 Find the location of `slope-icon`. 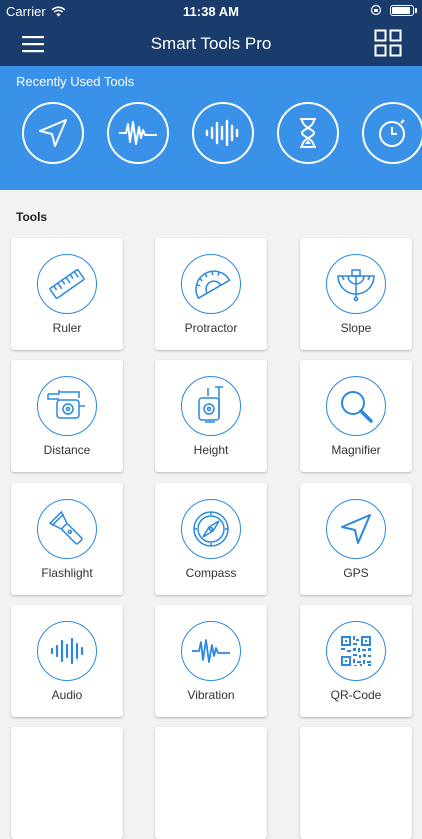

slope-icon is located at coordinates (356, 285).